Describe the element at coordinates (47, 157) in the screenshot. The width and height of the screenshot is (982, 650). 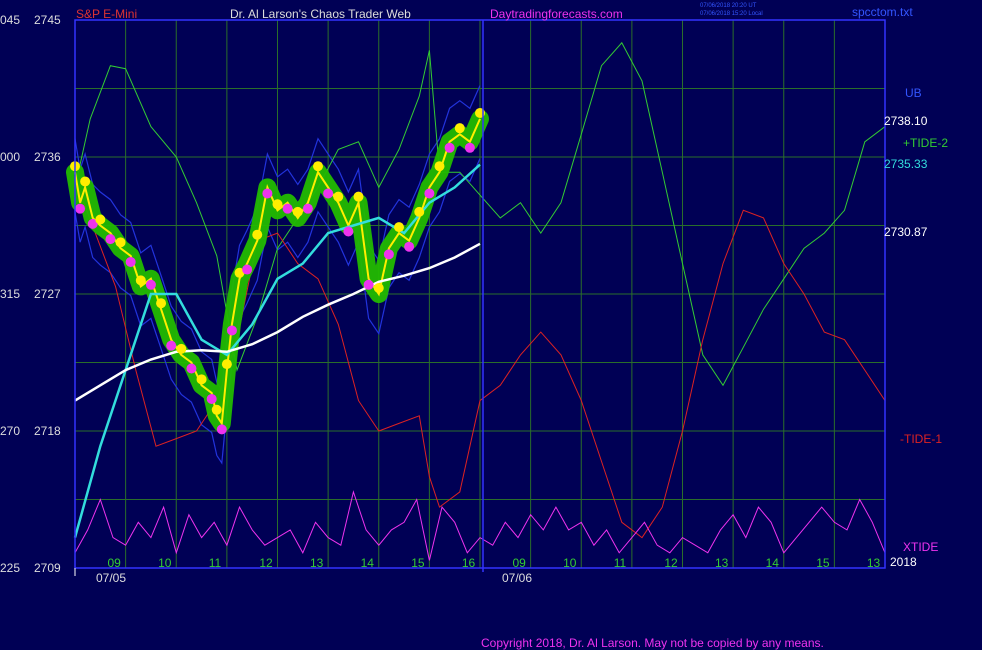
I see `y-tick-label-price: 2736` at that location.